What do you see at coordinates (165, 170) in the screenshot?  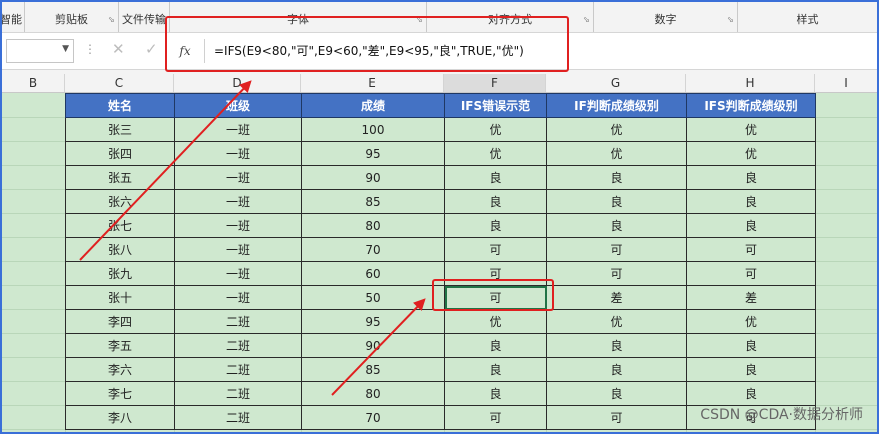 I see `arrow-to-formula` at bounding box center [165, 170].